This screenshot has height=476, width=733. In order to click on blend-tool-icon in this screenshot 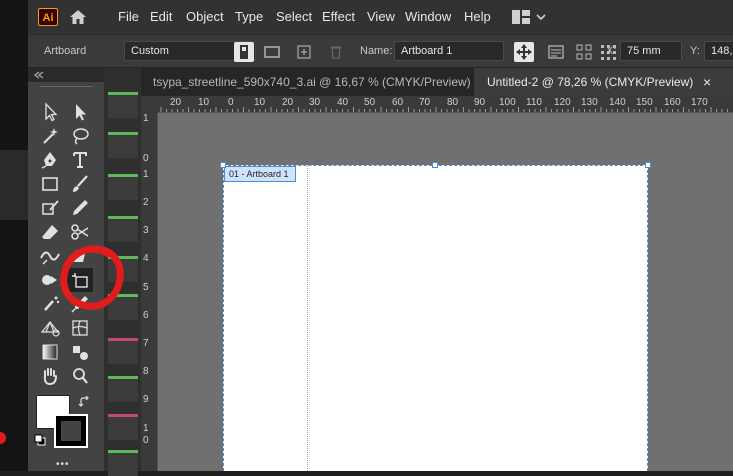, I will do `click(80, 352)`.